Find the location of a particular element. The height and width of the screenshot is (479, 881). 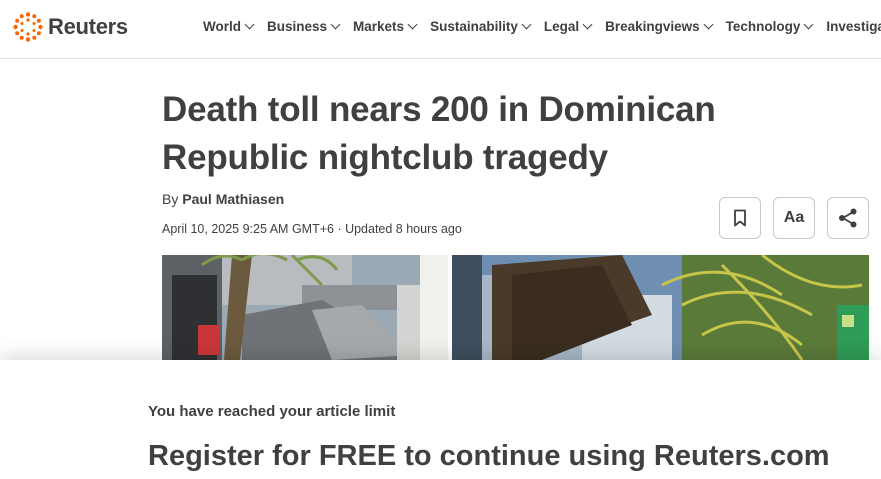

nav-item-label: Breakingviews is located at coordinates (652, 26).